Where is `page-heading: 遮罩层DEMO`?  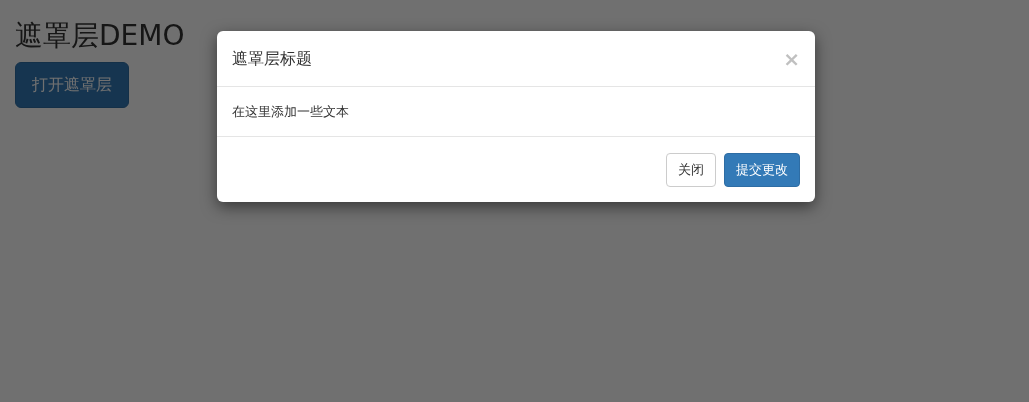
page-heading: 遮罩层DEMO is located at coordinates (100, 36).